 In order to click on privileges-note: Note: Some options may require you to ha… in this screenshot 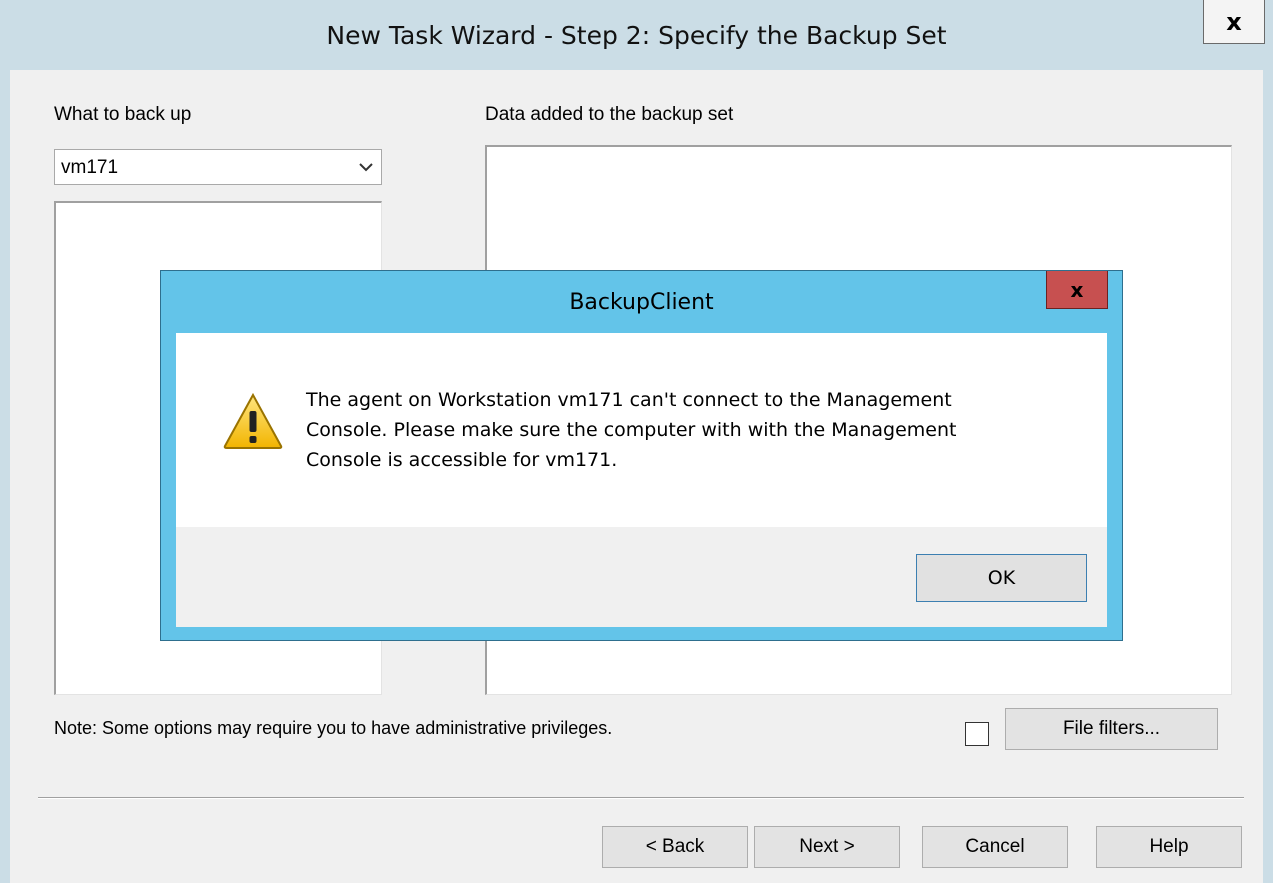, I will do `click(333, 728)`.